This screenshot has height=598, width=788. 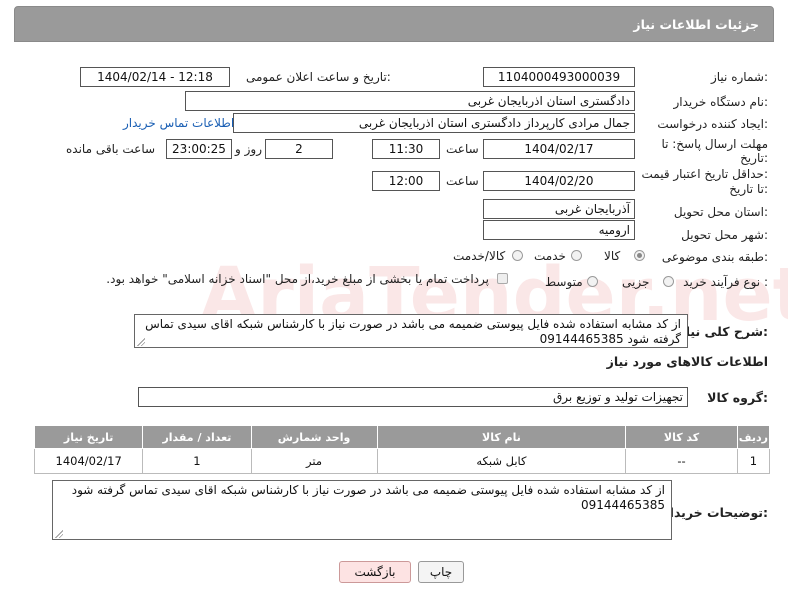 I want to click on col-header-quantity: تعداد / مقدار, so click(x=197, y=437).